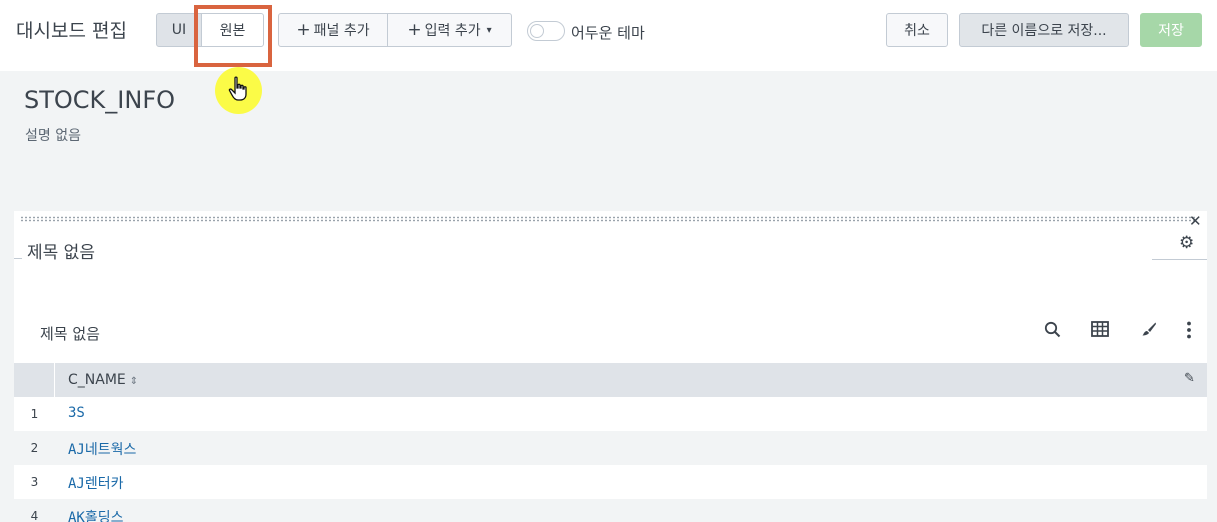 The image size is (1217, 522). Describe the element at coordinates (917, 30) in the screenshot. I see `cancel-button: 취소` at that location.